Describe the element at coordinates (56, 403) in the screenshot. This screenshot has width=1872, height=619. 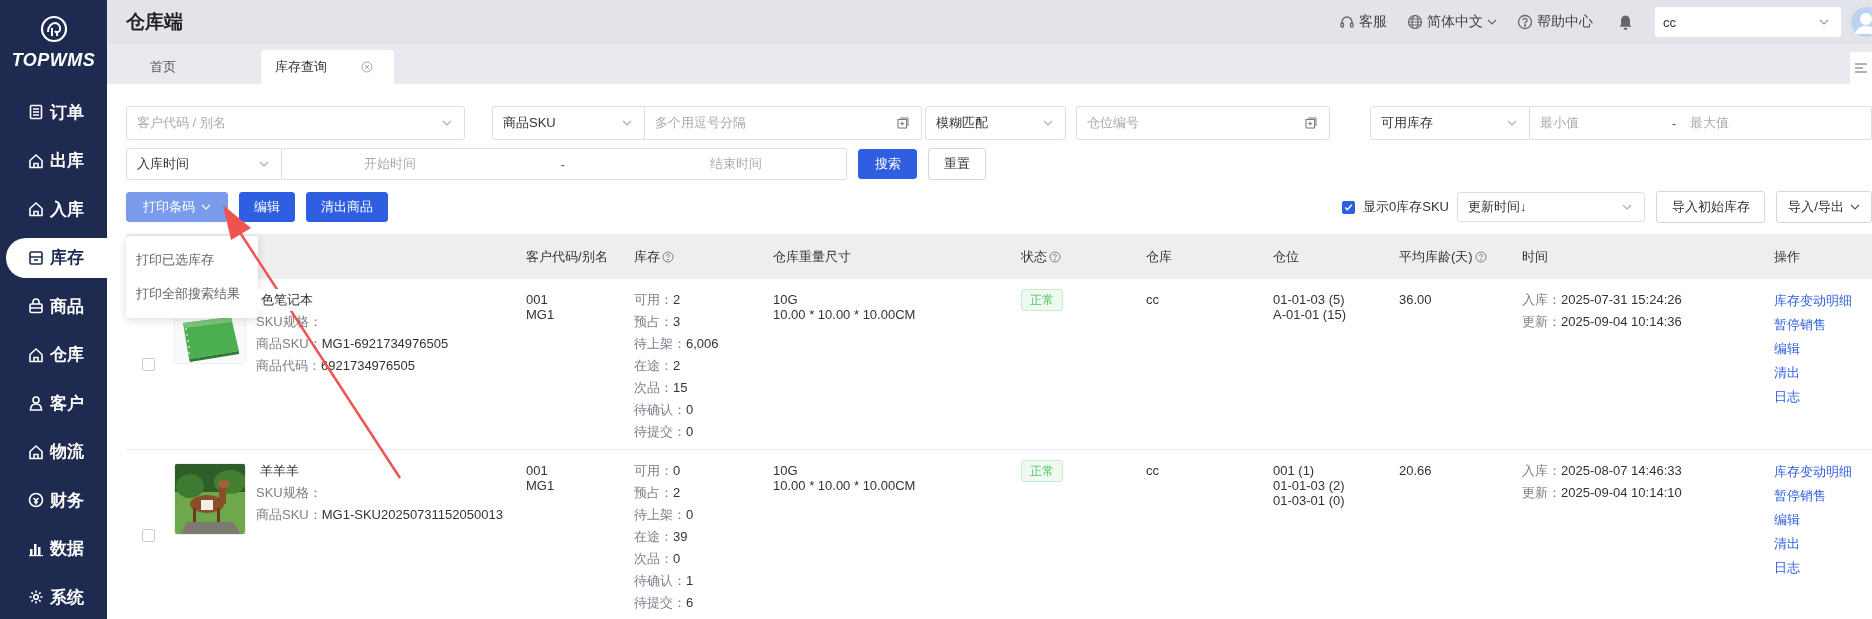
I see `sidebar-item: 客户` at that location.